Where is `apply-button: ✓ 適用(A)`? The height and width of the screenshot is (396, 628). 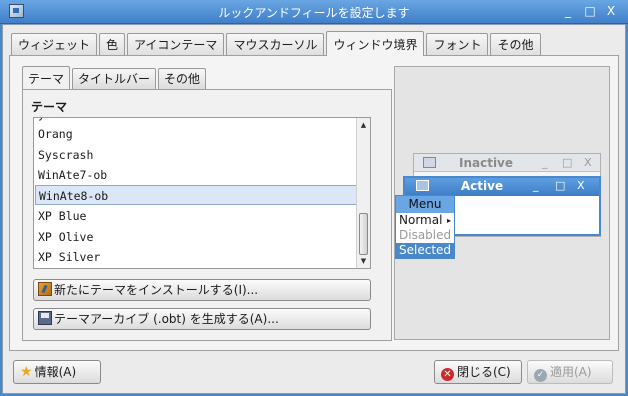 apply-button: ✓ 適用(A) is located at coordinates (570, 372).